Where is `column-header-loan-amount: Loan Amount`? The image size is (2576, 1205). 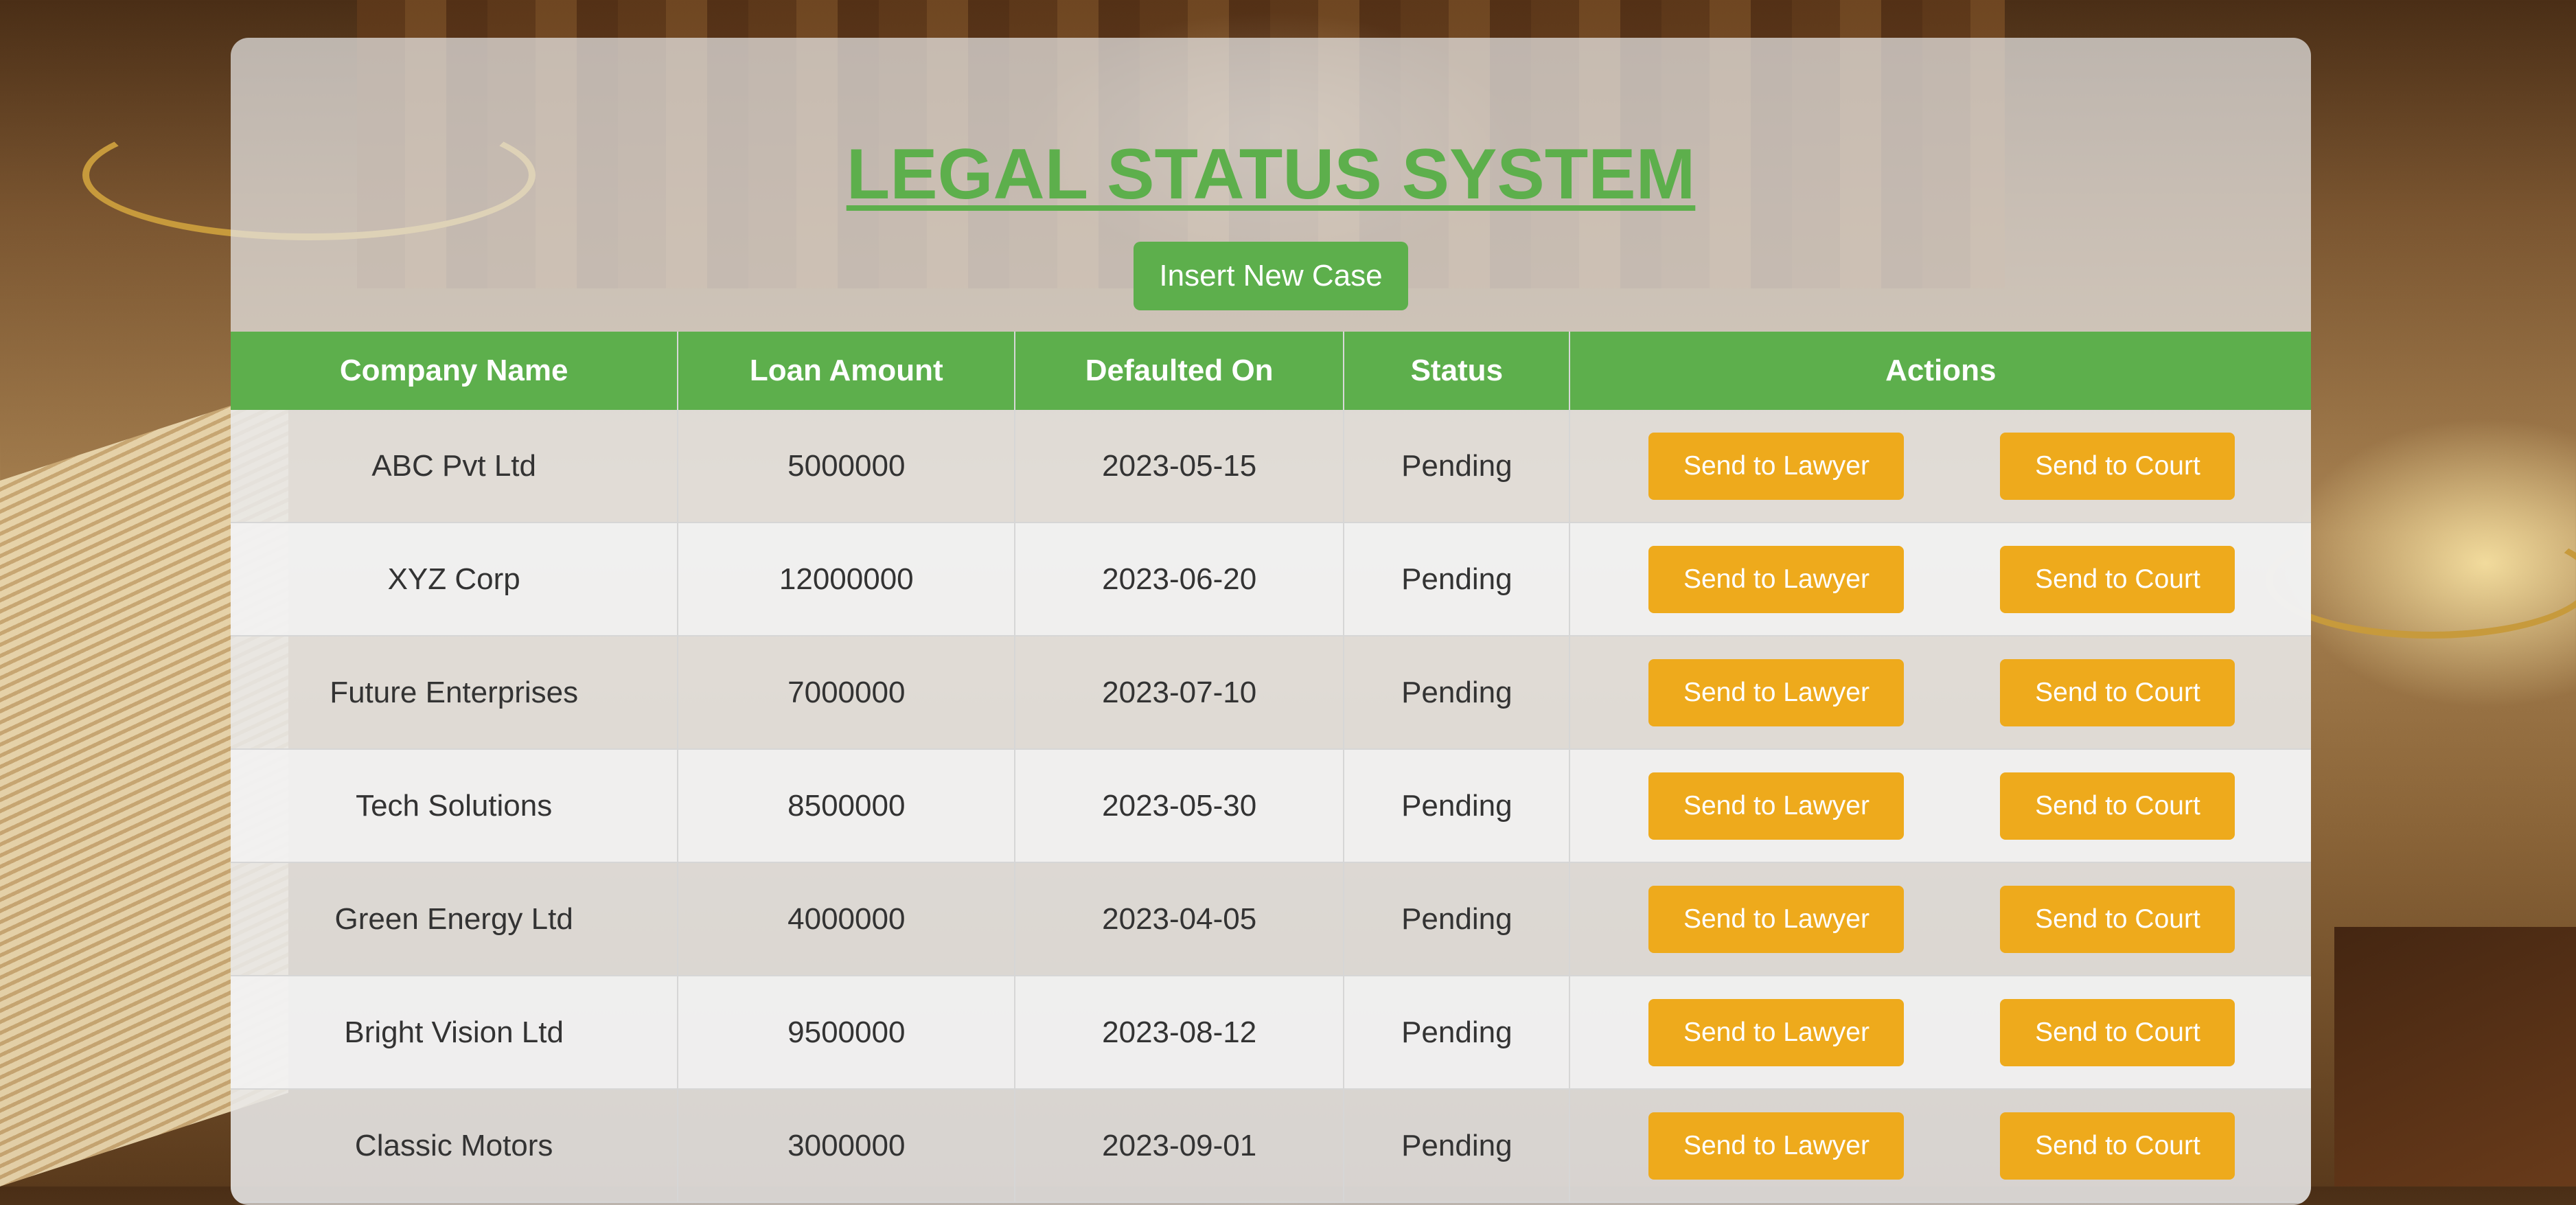
column-header-loan-amount: Loan Amount is located at coordinates (847, 371).